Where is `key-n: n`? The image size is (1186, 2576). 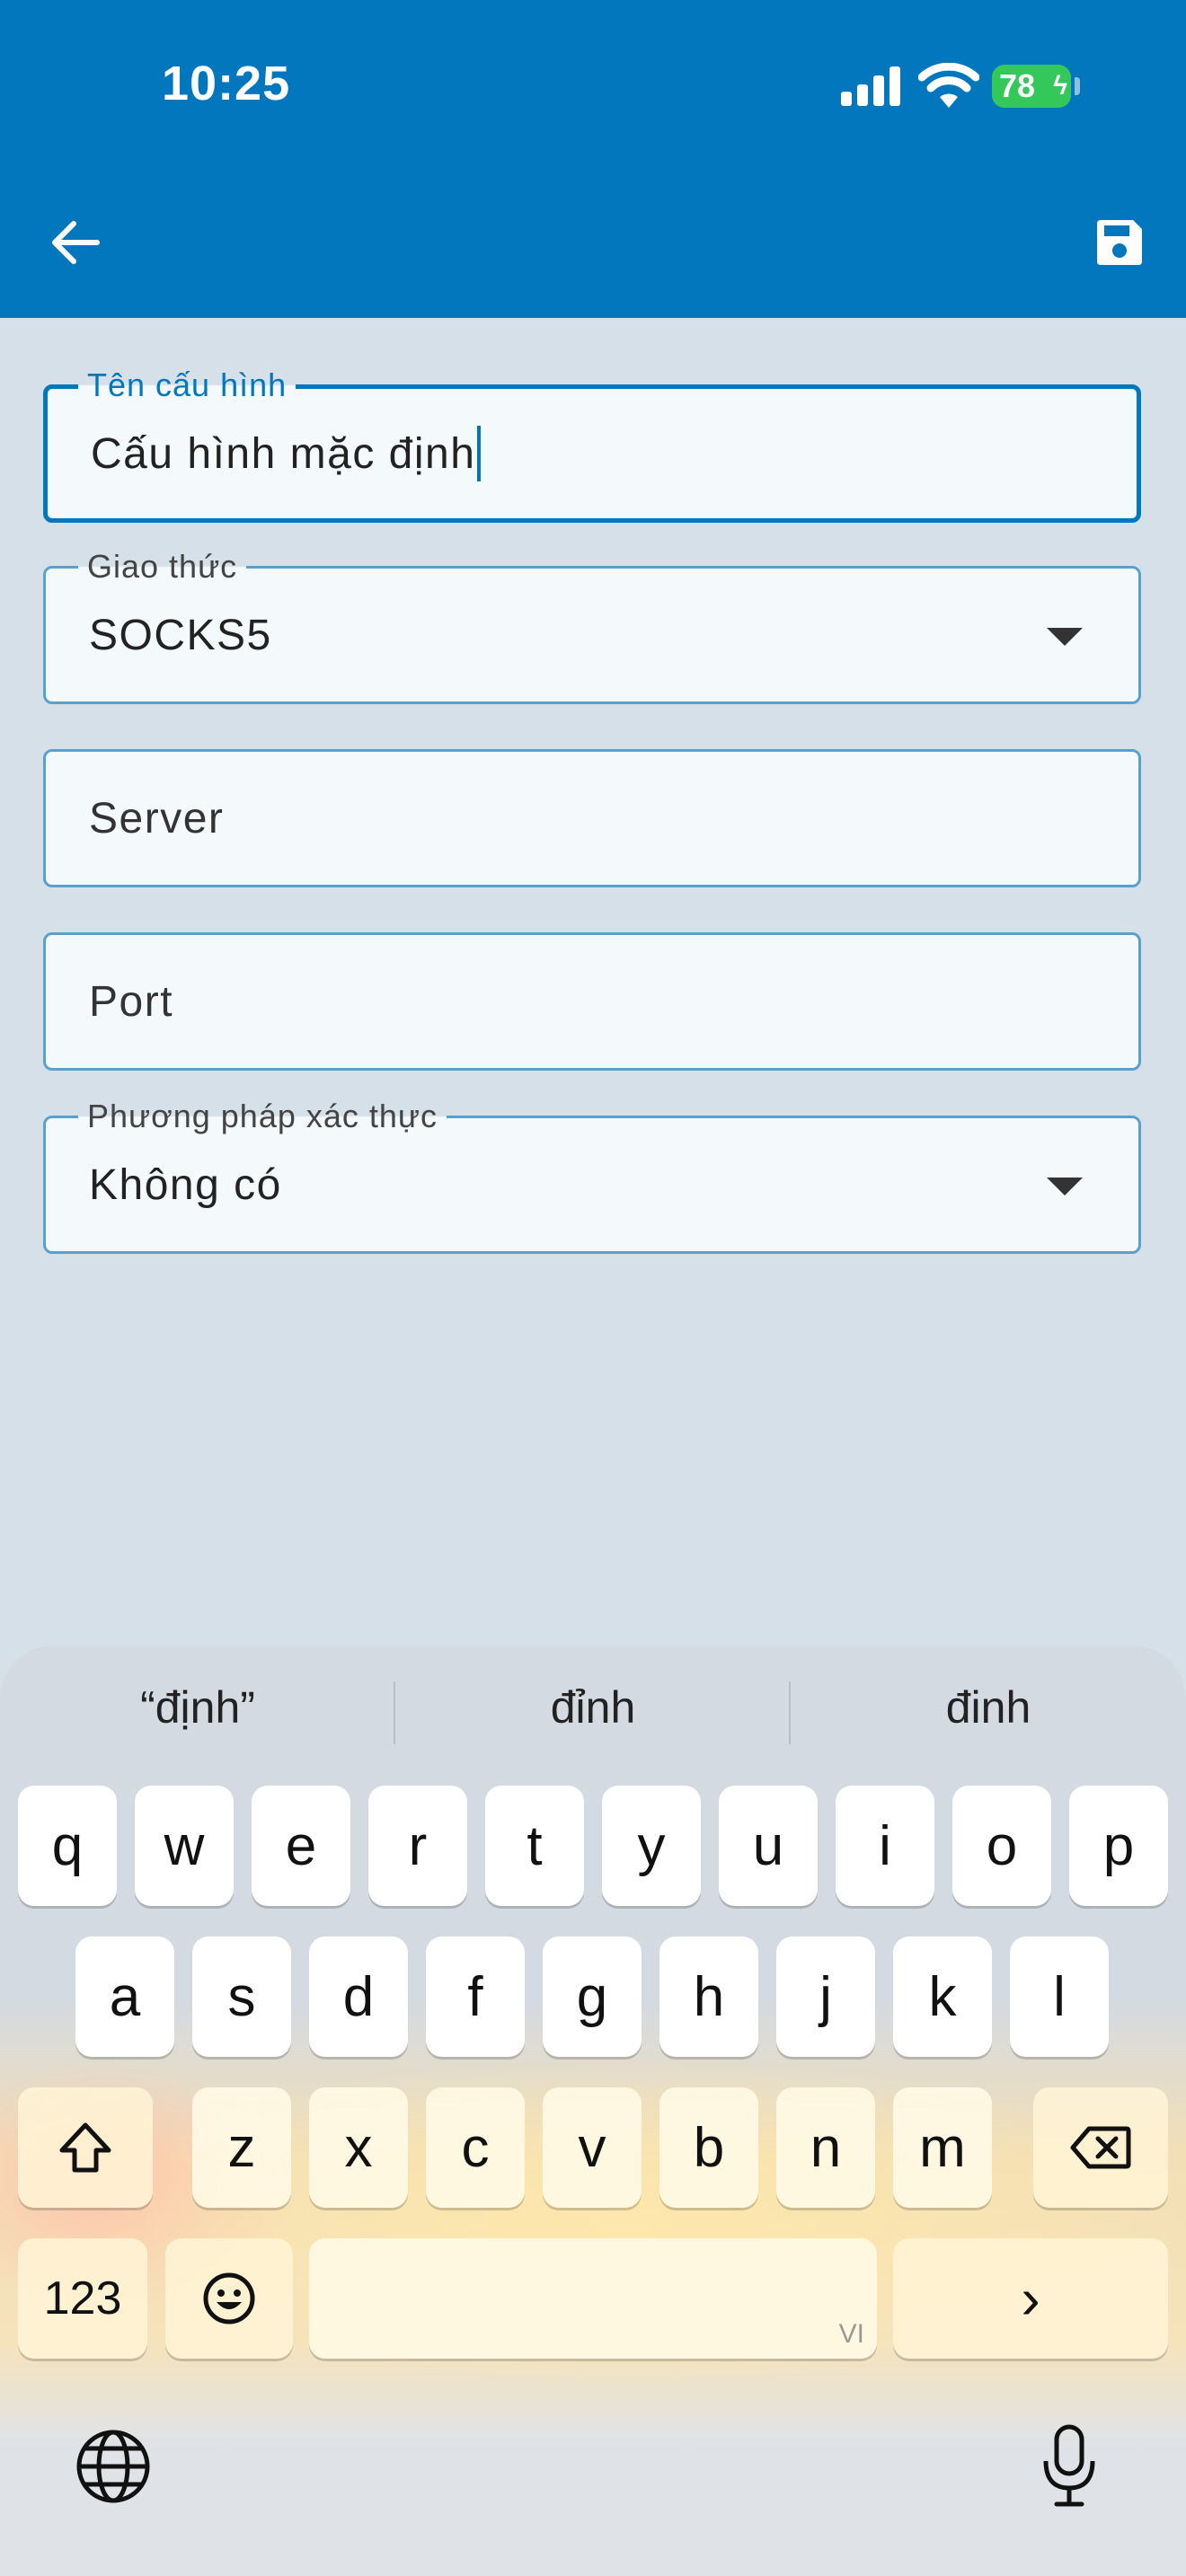
key-n: n is located at coordinates (825, 2147).